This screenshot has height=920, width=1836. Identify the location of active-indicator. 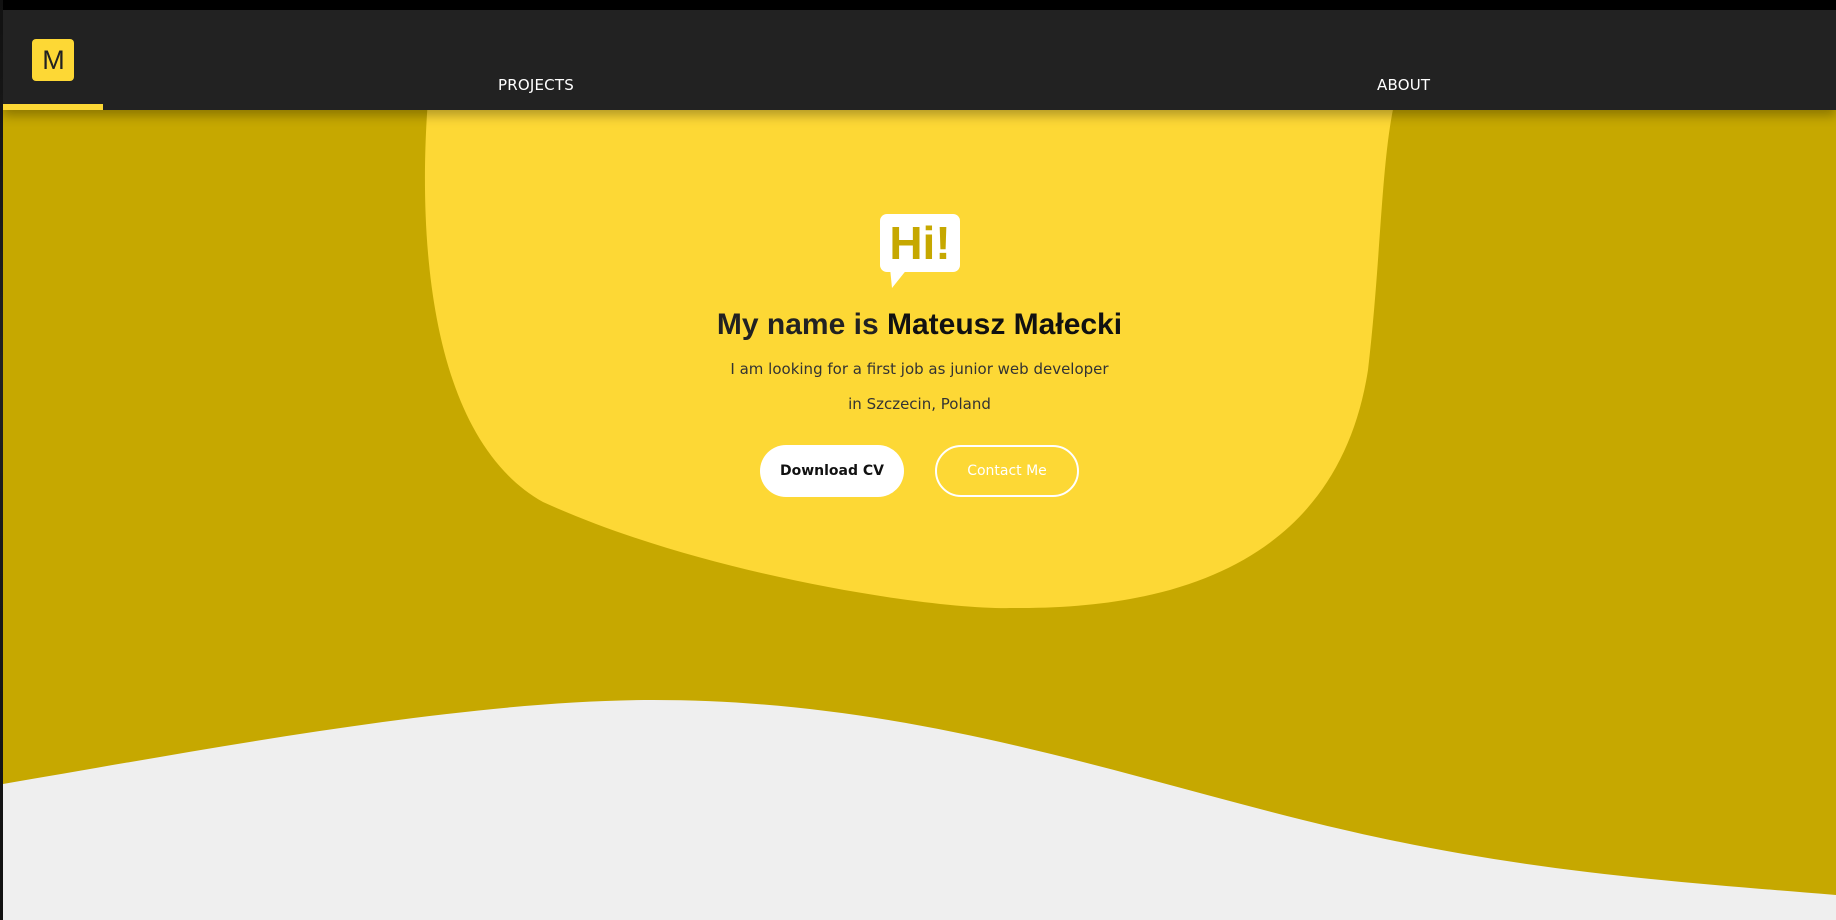
(53, 107).